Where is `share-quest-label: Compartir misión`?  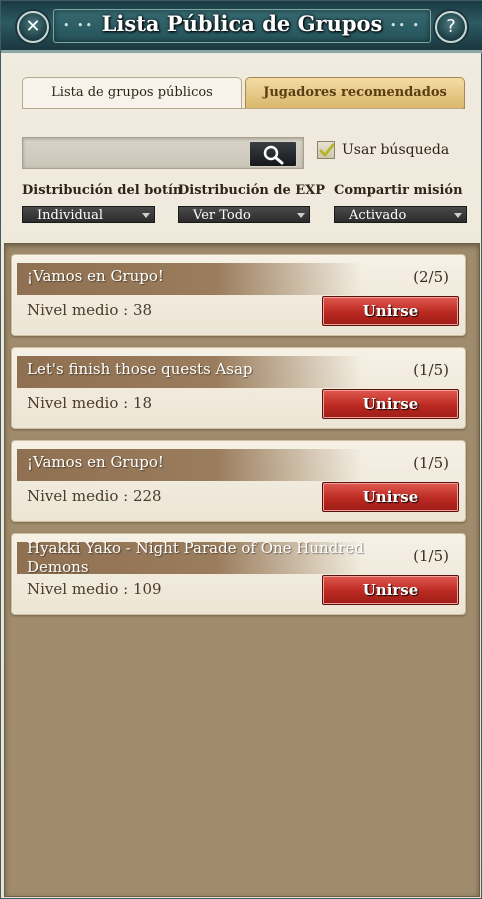
share-quest-label: Compartir misión is located at coordinates (398, 190).